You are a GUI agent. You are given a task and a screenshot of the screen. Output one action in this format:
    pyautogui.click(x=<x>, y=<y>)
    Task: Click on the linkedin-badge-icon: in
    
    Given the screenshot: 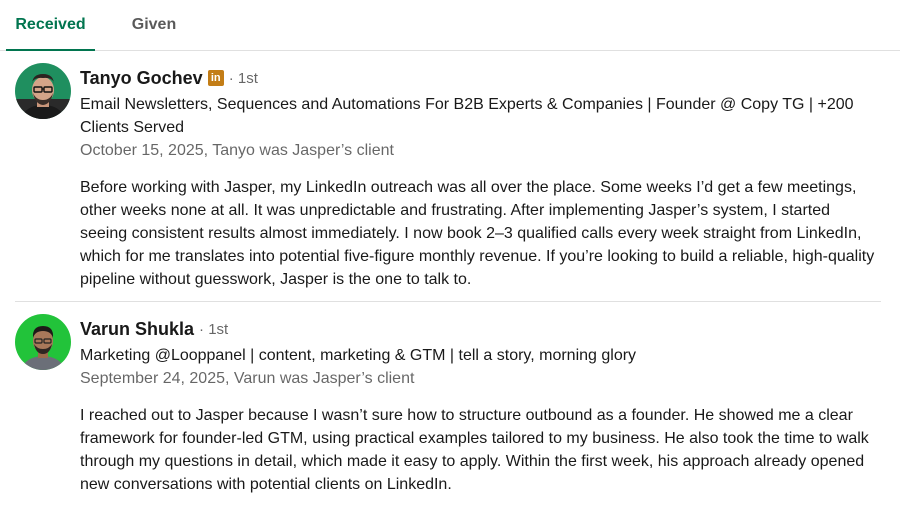 What is the action you would take?
    pyautogui.click(x=215, y=78)
    